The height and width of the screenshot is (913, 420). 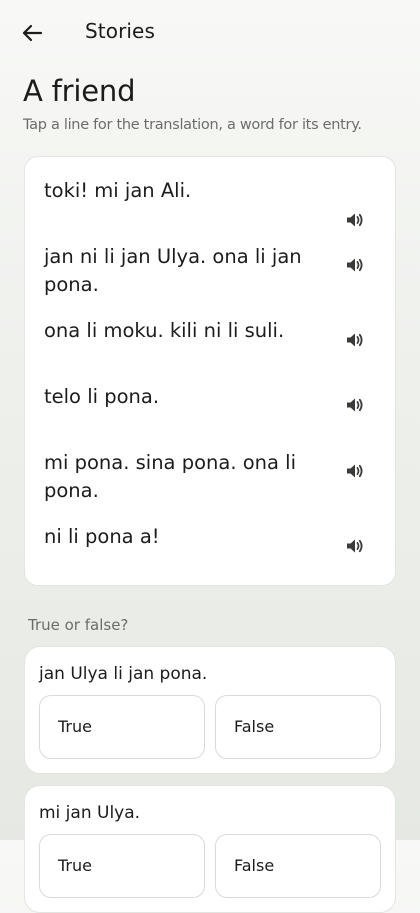 What do you see at coordinates (120, 31) in the screenshot?
I see `app-bar-title: Stories` at bounding box center [120, 31].